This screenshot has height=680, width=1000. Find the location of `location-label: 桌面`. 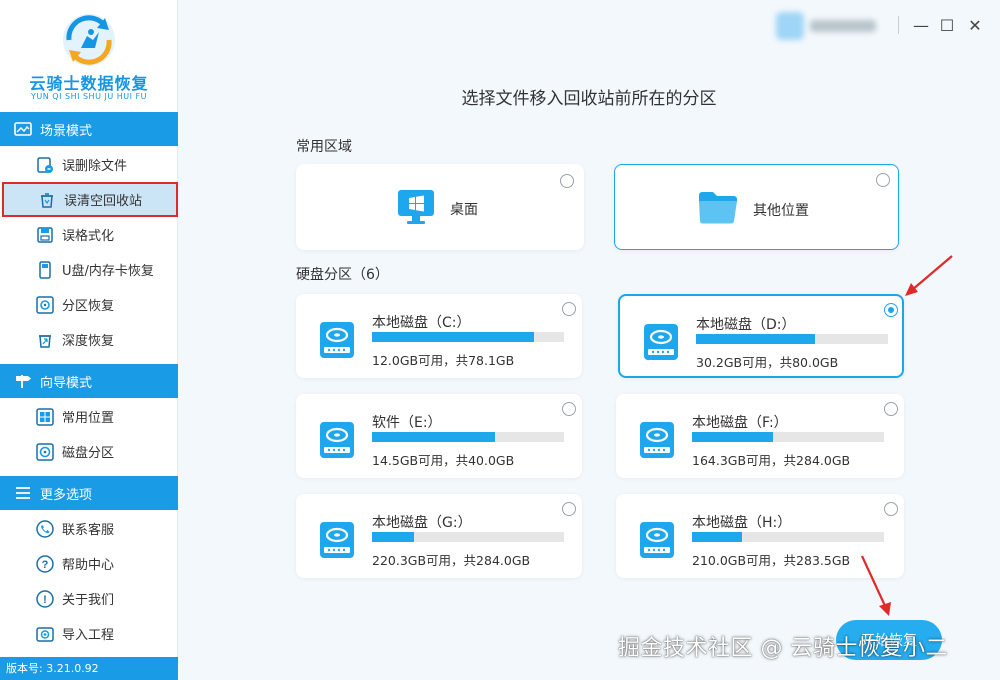

location-label: 桌面 is located at coordinates (464, 210).